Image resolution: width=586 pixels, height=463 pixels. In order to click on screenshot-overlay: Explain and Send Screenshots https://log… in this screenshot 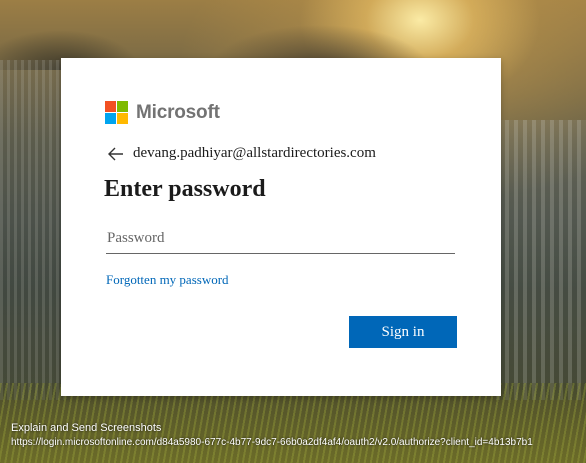, I will do `click(298, 435)`.